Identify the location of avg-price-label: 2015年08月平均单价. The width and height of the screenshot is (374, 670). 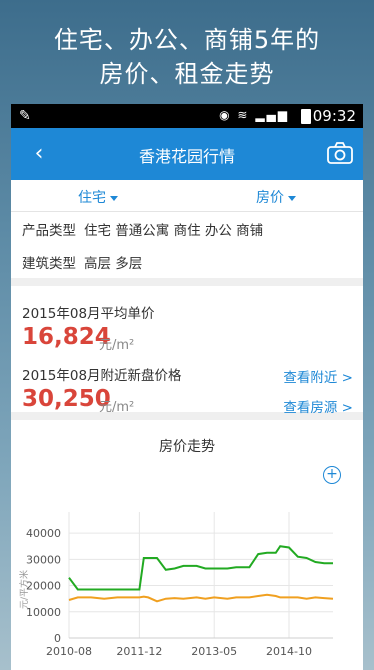
(88, 314).